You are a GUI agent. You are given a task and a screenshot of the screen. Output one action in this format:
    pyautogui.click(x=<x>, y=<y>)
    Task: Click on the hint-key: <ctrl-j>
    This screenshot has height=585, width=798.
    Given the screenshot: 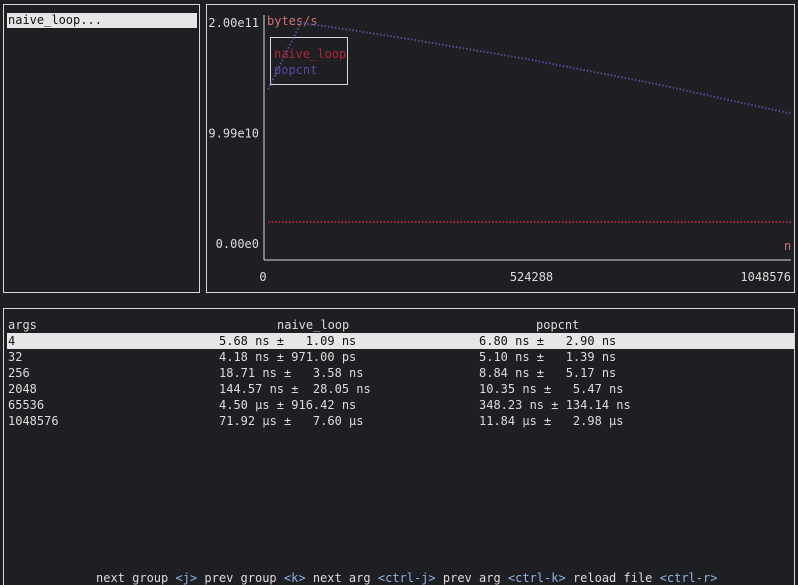 What is the action you would take?
    pyautogui.click(x=406, y=578)
    